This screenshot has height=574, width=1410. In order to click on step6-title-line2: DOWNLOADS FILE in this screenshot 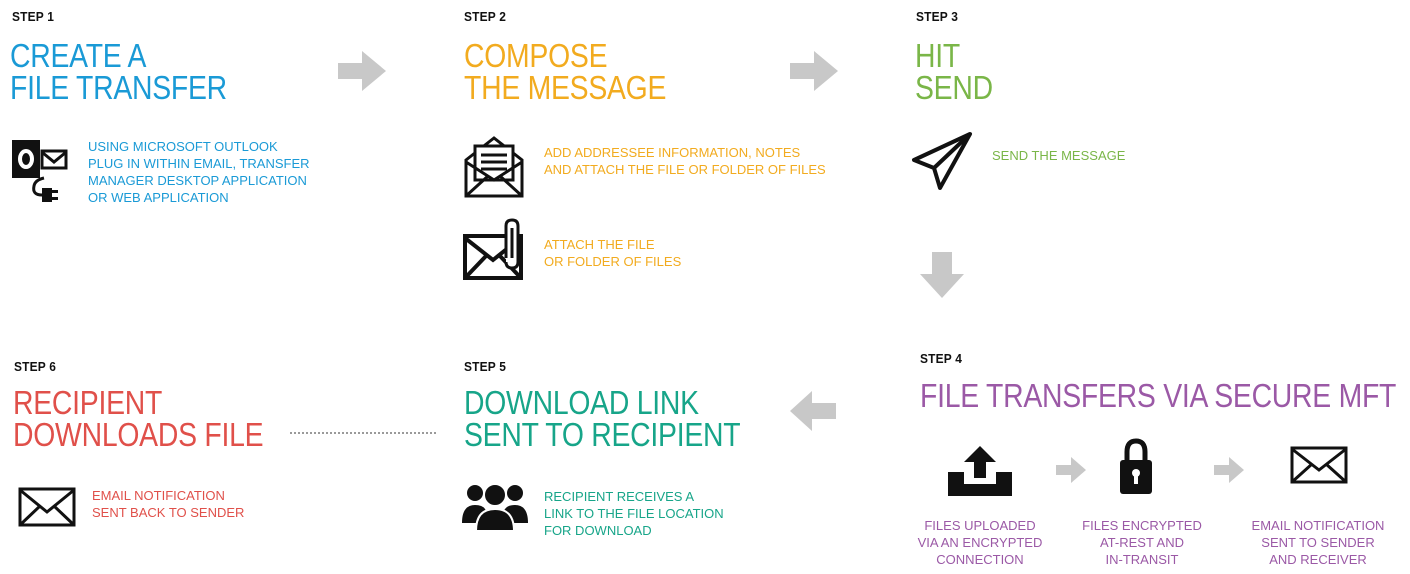, I will do `click(138, 434)`.